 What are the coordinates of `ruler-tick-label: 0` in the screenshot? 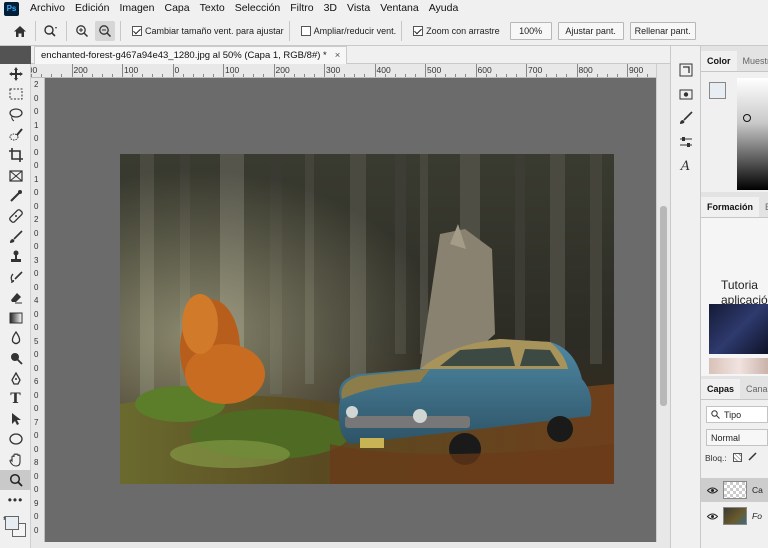 It's located at (36, 138).